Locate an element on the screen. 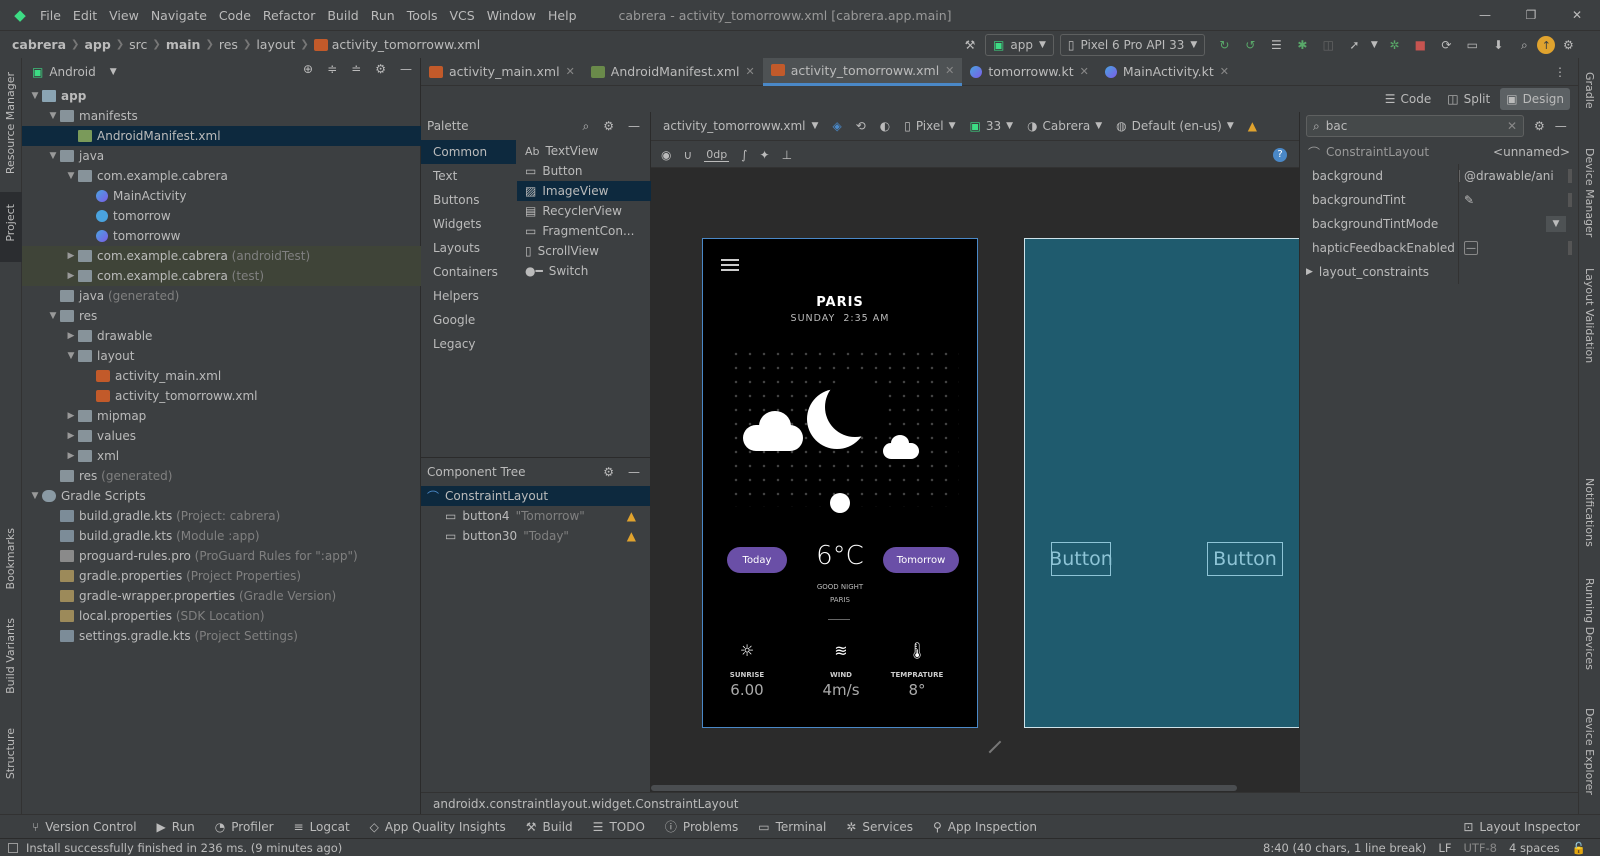 Image resolution: width=1600 pixels, height=856 pixels. palette-category-helpers: Helpers is located at coordinates (468, 296).